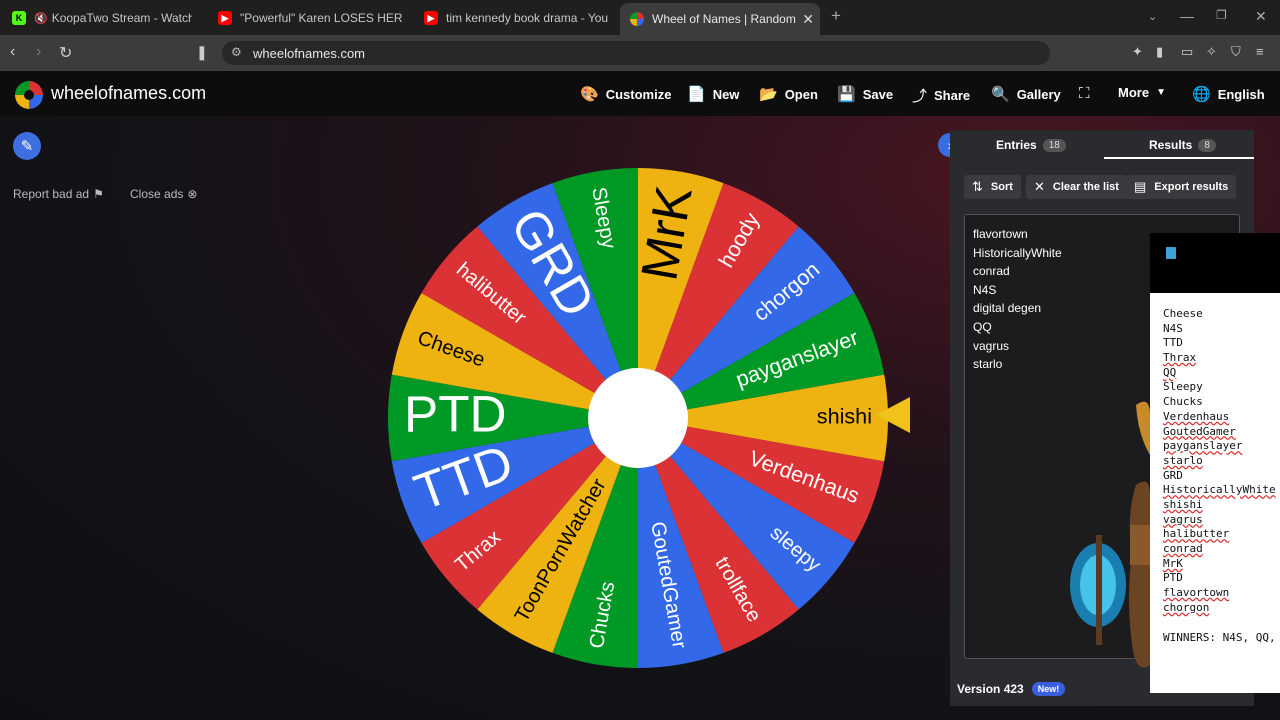 The height and width of the screenshot is (720, 1280). What do you see at coordinates (309, 53) in the screenshot?
I see `address-url: wheelofnames.com` at bounding box center [309, 53].